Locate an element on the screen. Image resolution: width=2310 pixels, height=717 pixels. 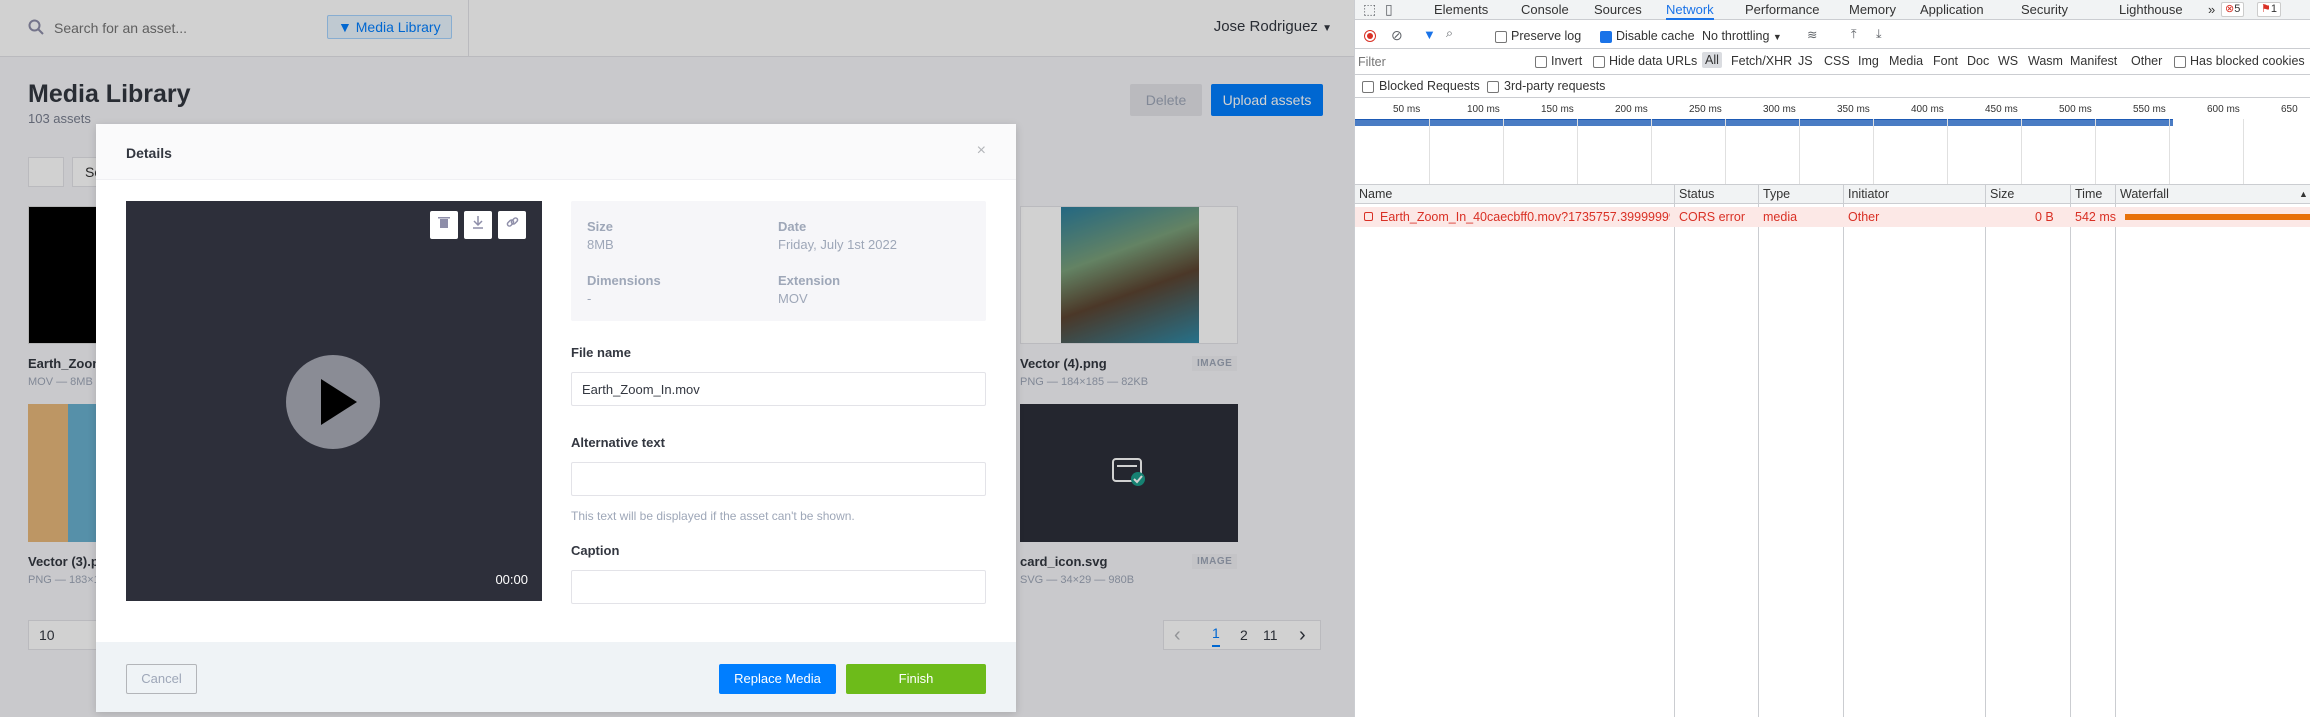
throttling-select: No throttling ▼ is located at coordinates (1742, 36).